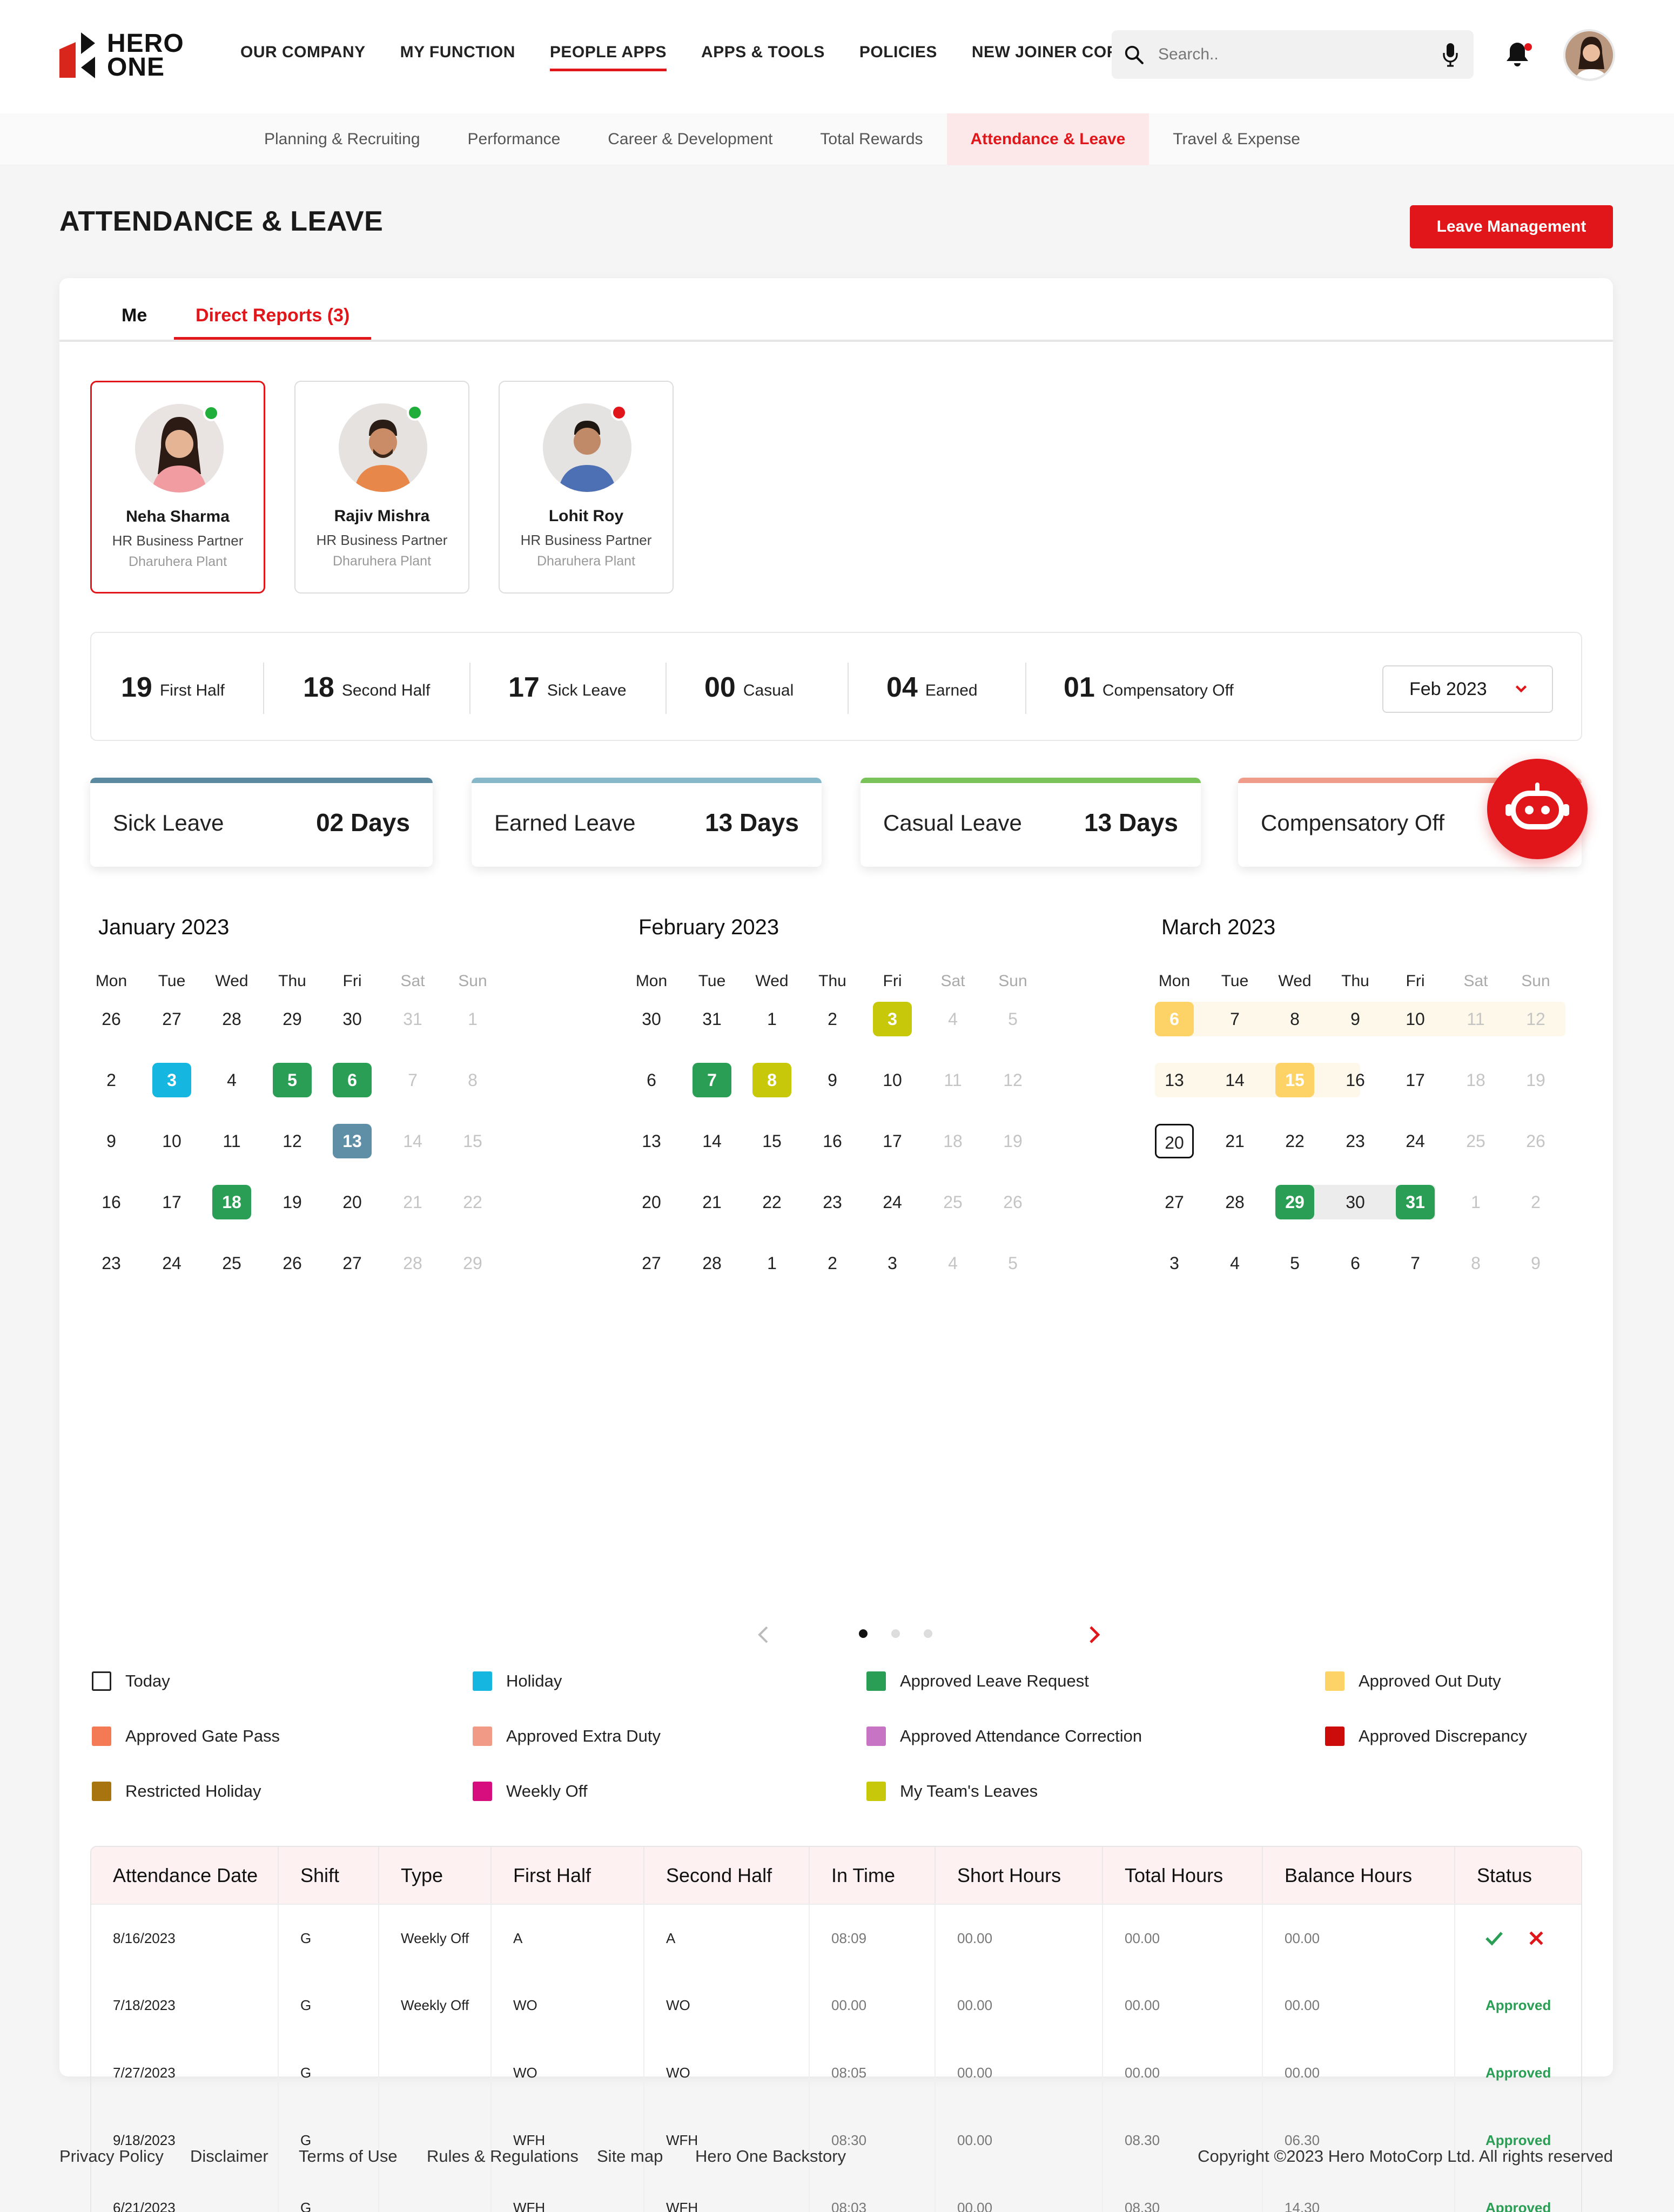 Image resolution: width=1674 pixels, height=2212 pixels. What do you see at coordinates (647, 822) in the screenshot?
I see `leave-card-earned: Earned Leave 13 Days` at bounding box center [647, 822].